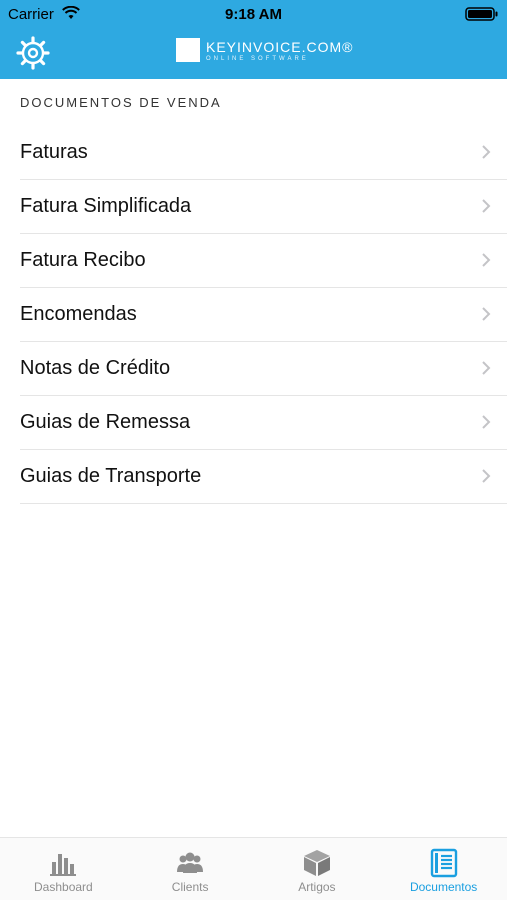 The height and width of the screenshot is (900, 507). I want to click on tab-dashboard: Dashboard, so click(63, 869).